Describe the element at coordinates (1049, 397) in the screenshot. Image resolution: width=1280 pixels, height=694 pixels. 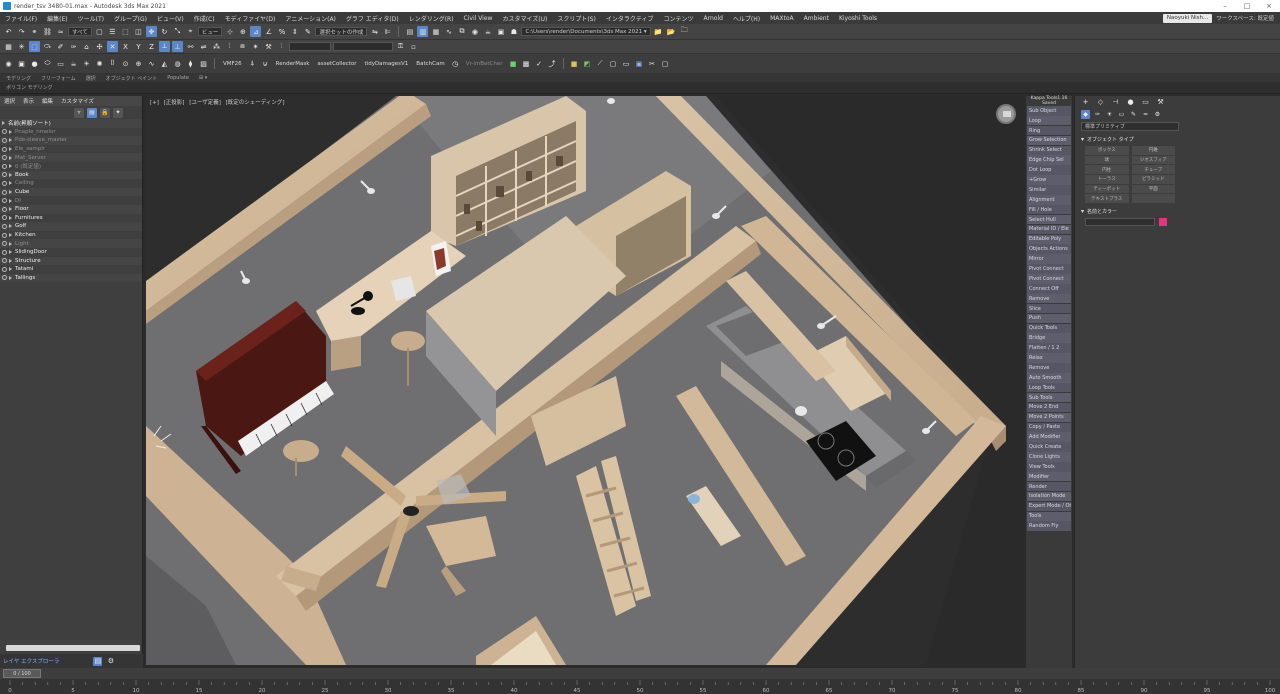
I see `kappa-script-button: Sub Tools` at that location.